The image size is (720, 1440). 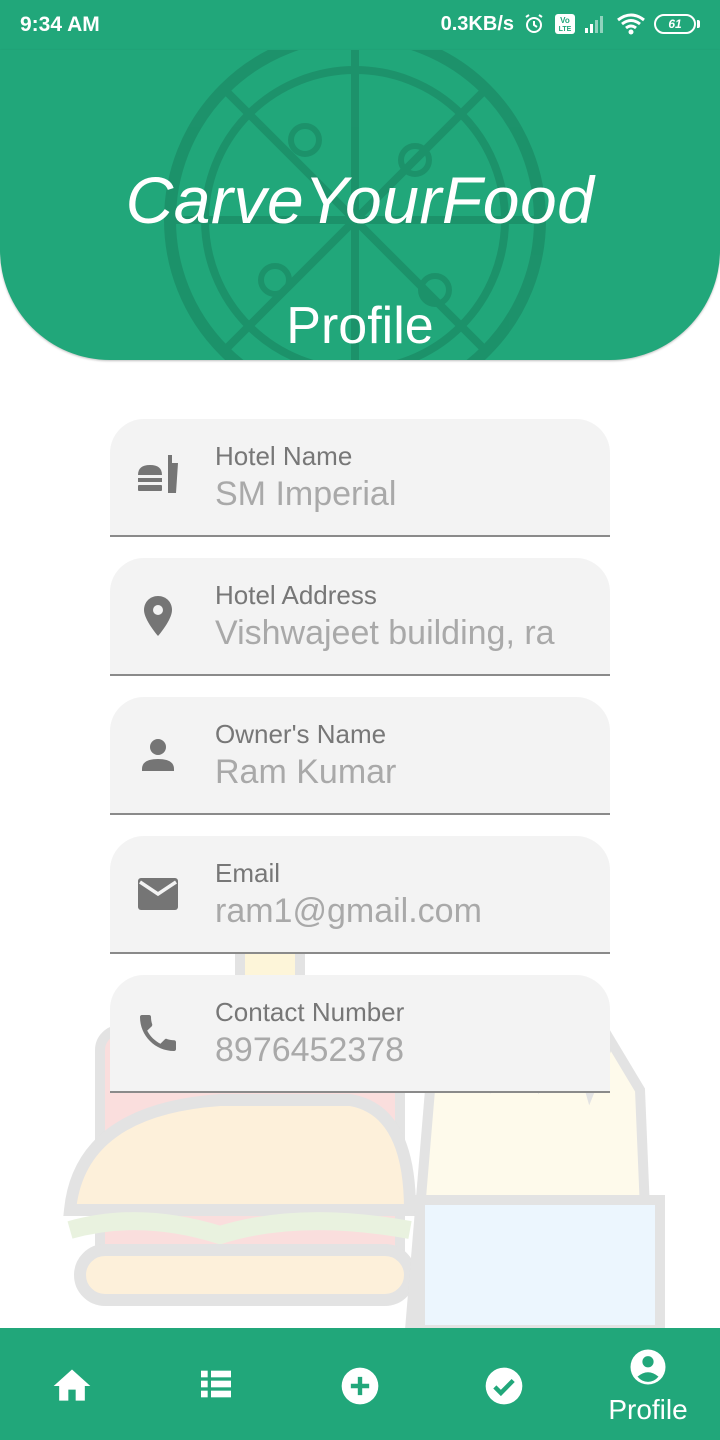 What do you see at coordinates (296, 595) in the screenshot?
I see `hotel-address-label: Hotel Address` at bounding box center [296, 595].